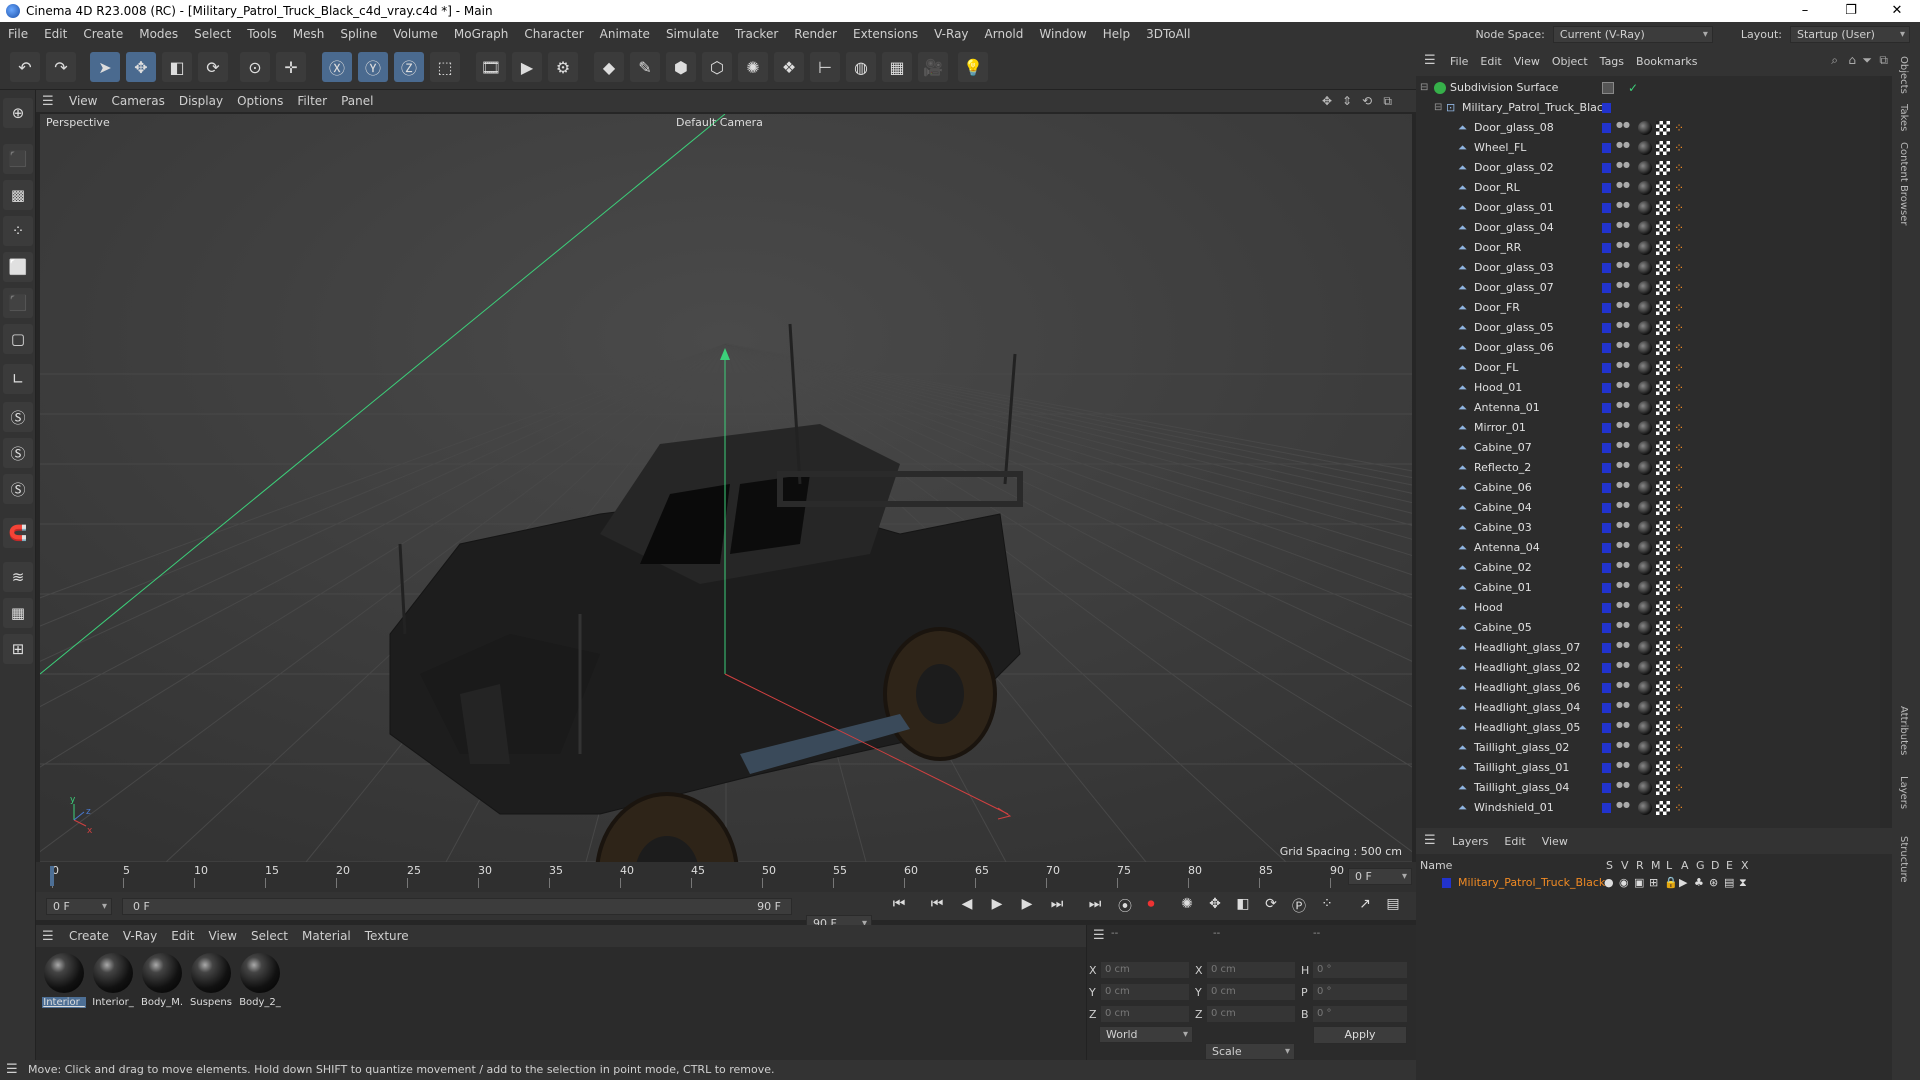 The height and width of the screenshot is (1080, 1920). Describe the element at coordinates (1004, 34) in the screenshot. I see `menu-arnold: Arnold` at that location.